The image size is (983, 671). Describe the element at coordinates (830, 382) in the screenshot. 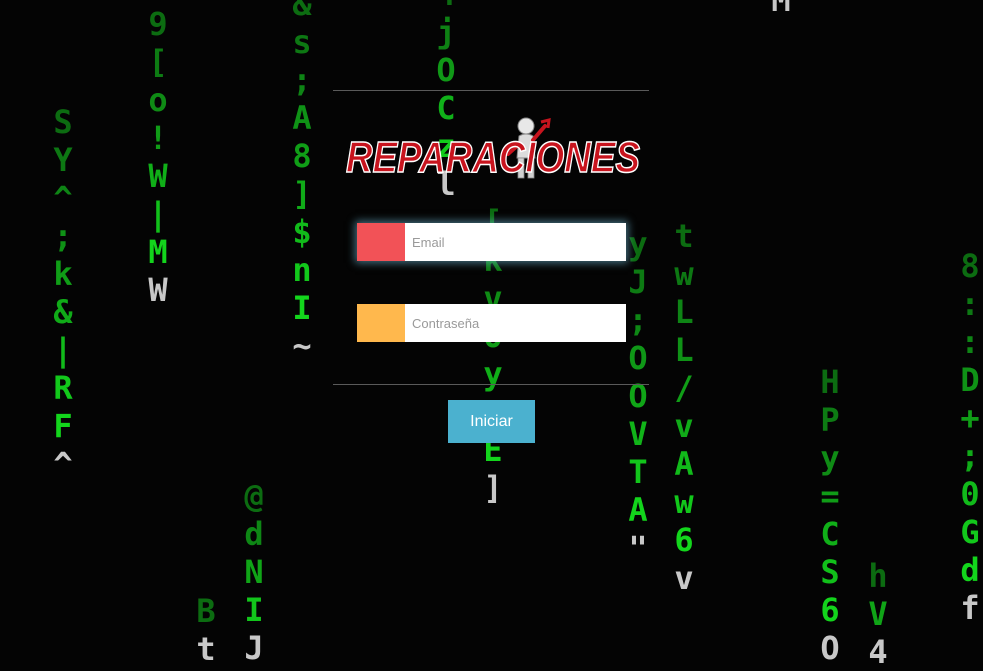

I see `matrix-char: H` at that location.